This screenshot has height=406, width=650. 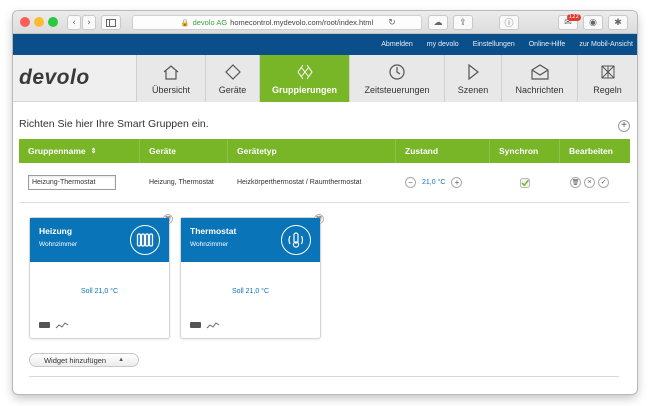 I want to click on widget-title: Heizung, so click(x=56, y=231).